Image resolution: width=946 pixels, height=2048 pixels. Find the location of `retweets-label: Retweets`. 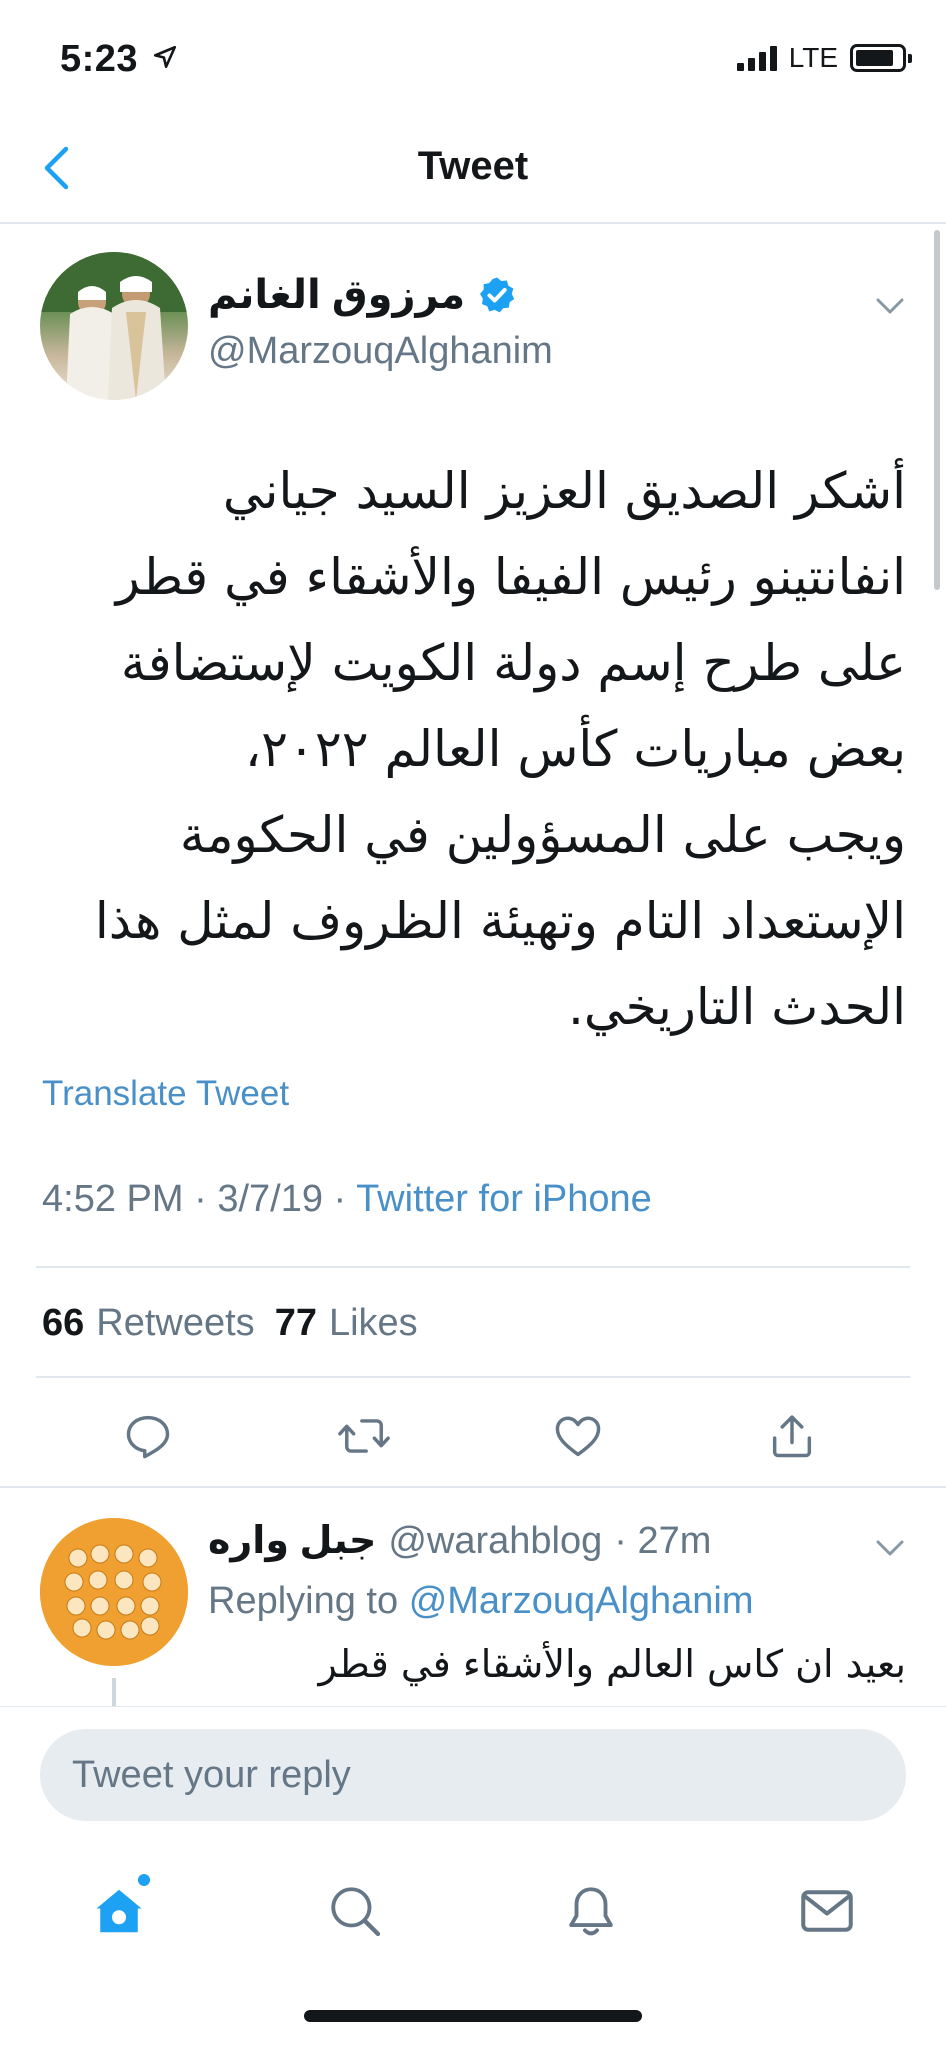

retweets-label: Retweets is located at coordinates (175, 1323).